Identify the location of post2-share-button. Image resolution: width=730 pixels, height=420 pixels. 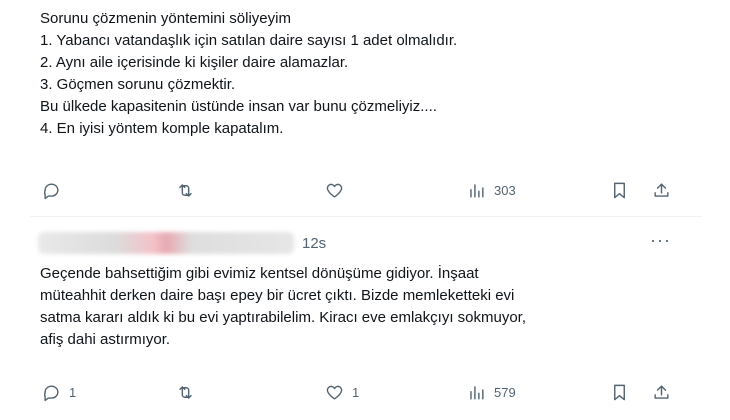
(661, 392).